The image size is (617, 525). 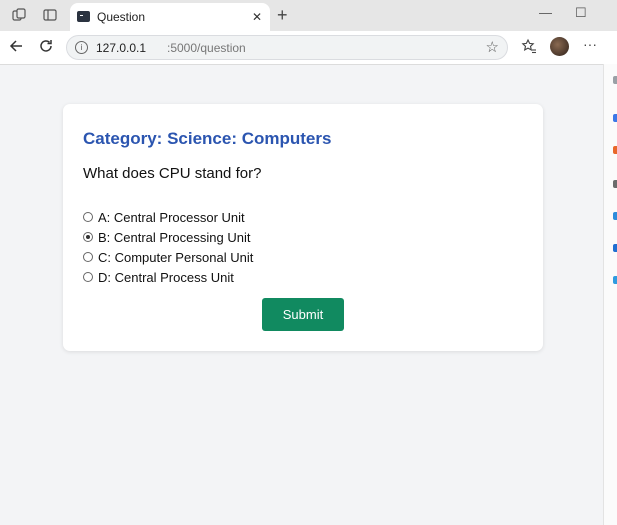 I want to click on option-b: B: Central Processing Unit, so click(x=168, y=237).